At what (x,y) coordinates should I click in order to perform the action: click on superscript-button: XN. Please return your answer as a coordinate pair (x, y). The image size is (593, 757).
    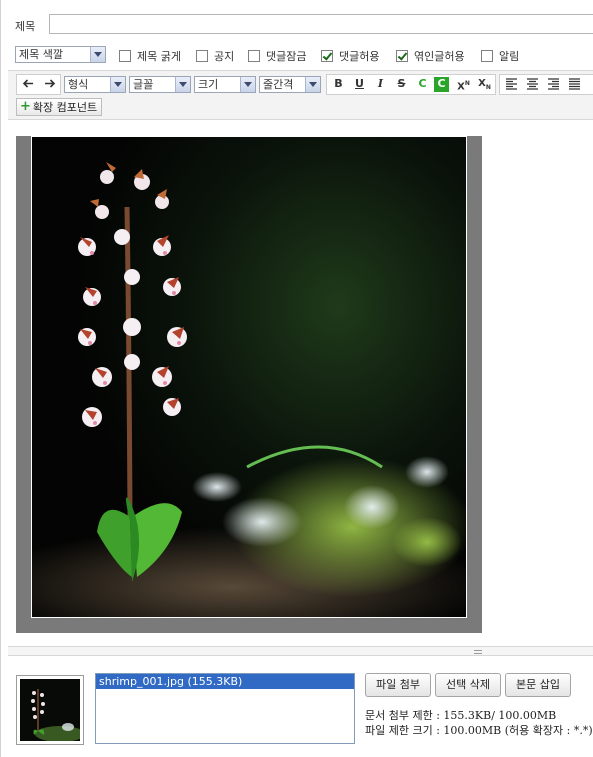
    Looking at the image, I should click on (463, 84).